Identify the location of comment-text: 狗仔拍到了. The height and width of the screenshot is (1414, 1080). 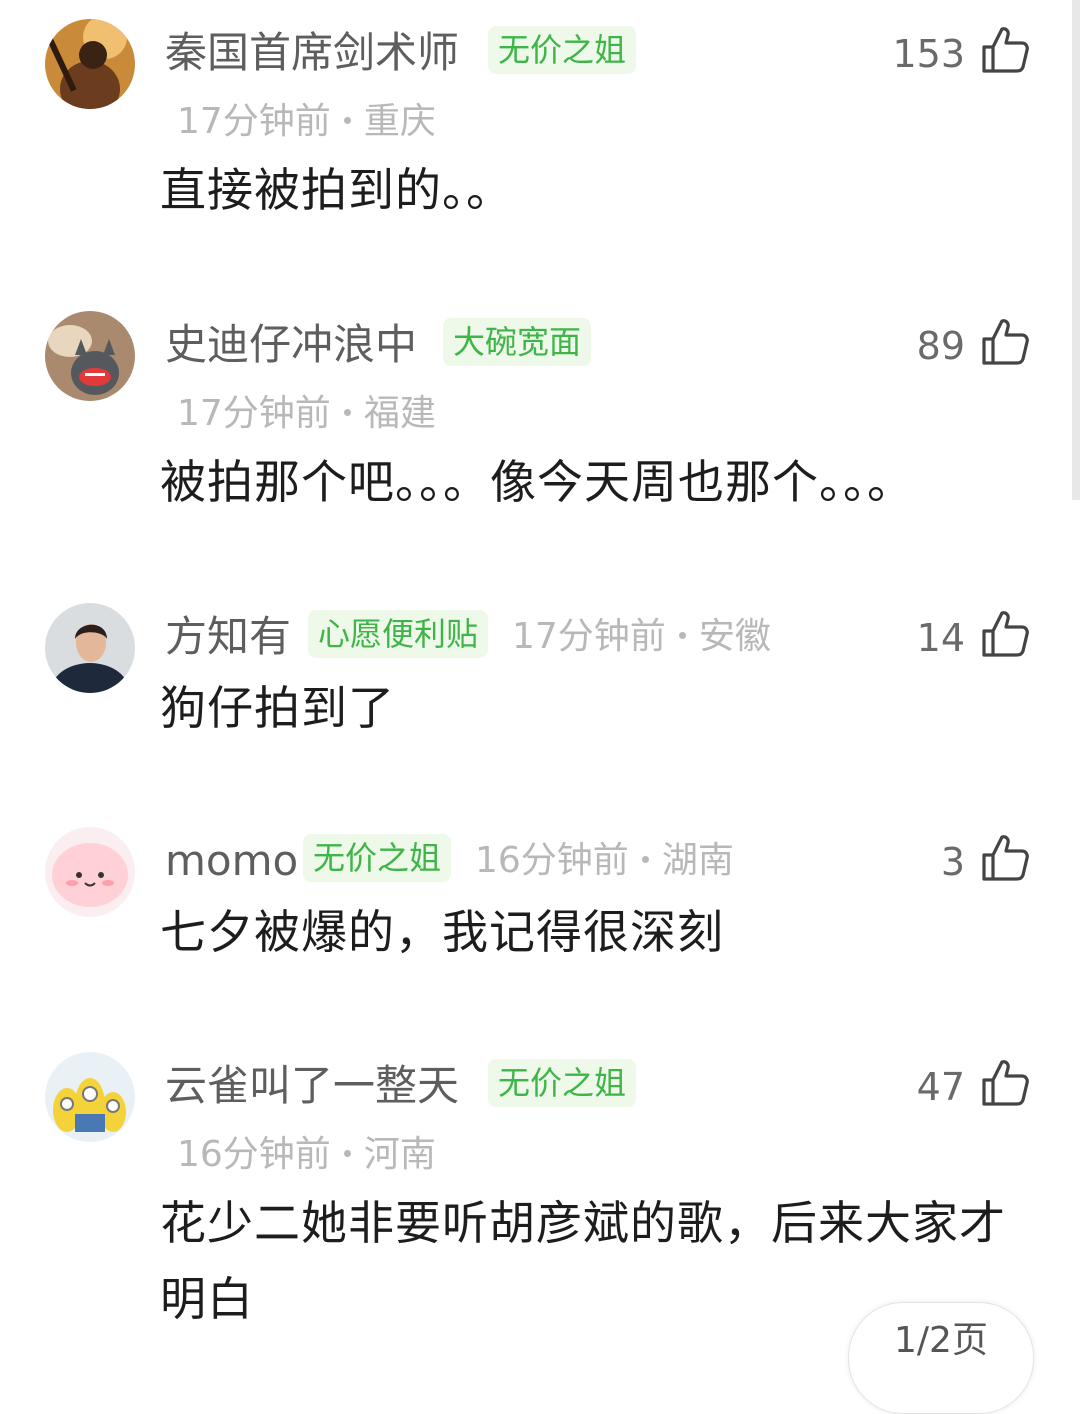
(277, 708).